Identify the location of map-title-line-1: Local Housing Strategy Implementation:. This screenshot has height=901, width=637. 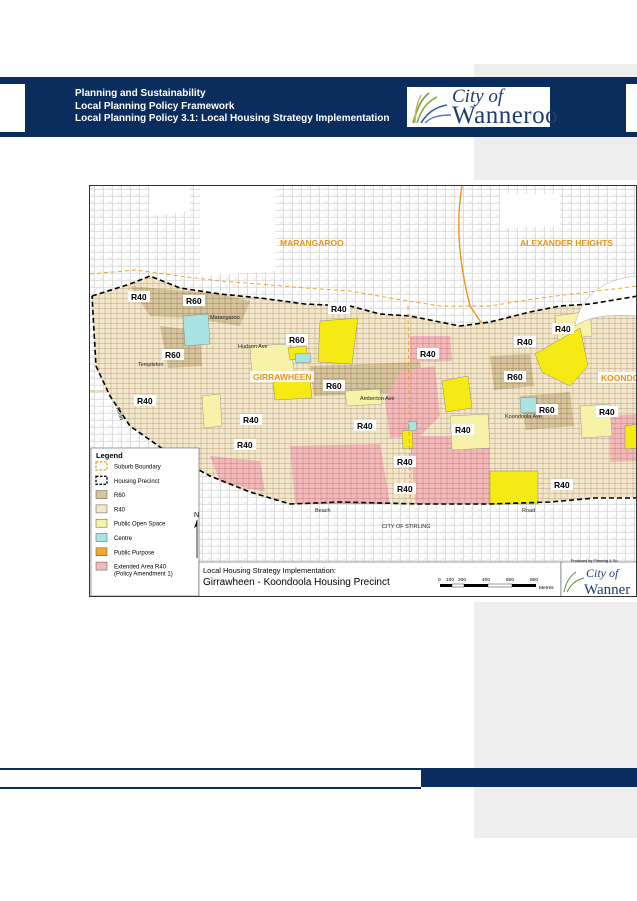
(269, 570).